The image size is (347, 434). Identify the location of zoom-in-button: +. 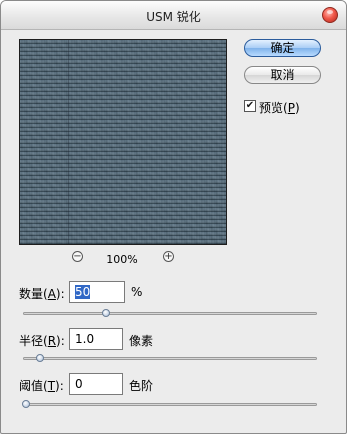
(168, 256).